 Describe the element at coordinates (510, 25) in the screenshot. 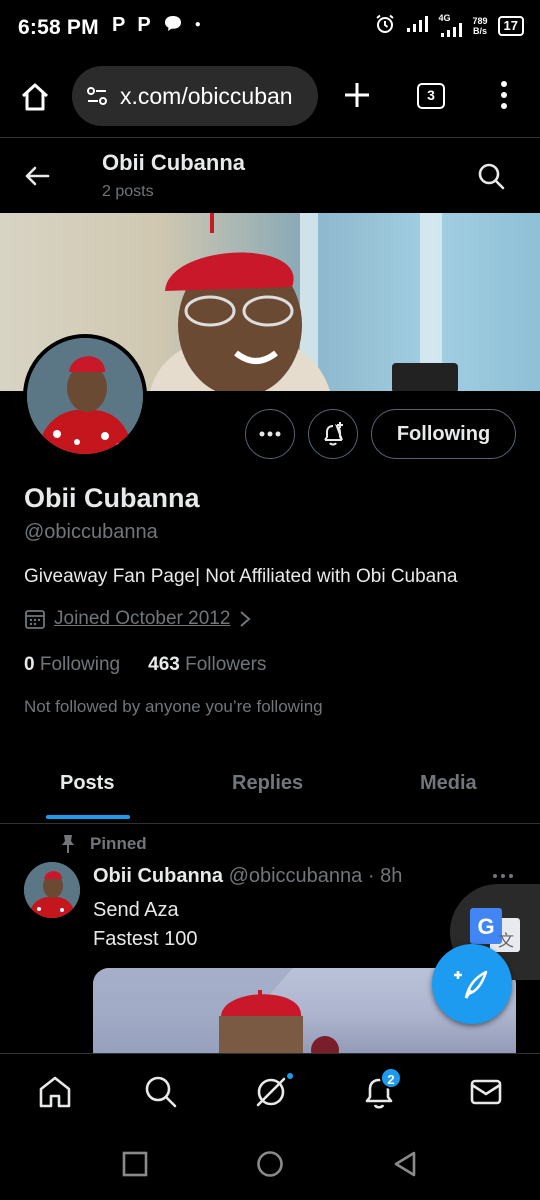

I see `battery-icon: 17` at that location.